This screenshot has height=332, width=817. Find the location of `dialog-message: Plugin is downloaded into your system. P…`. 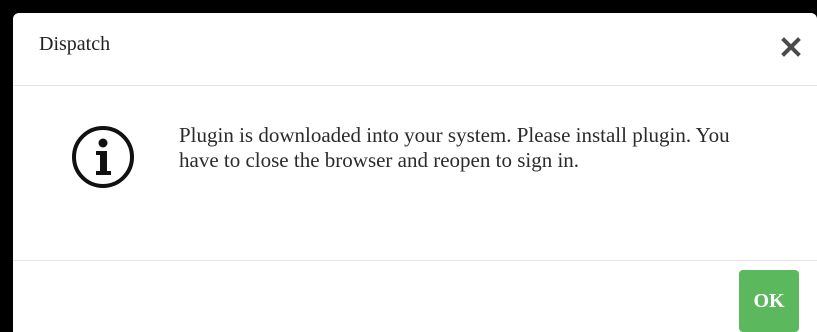

dialog-message: Plugin is downloaded into your system. P… is located at coordinates (454, 147).